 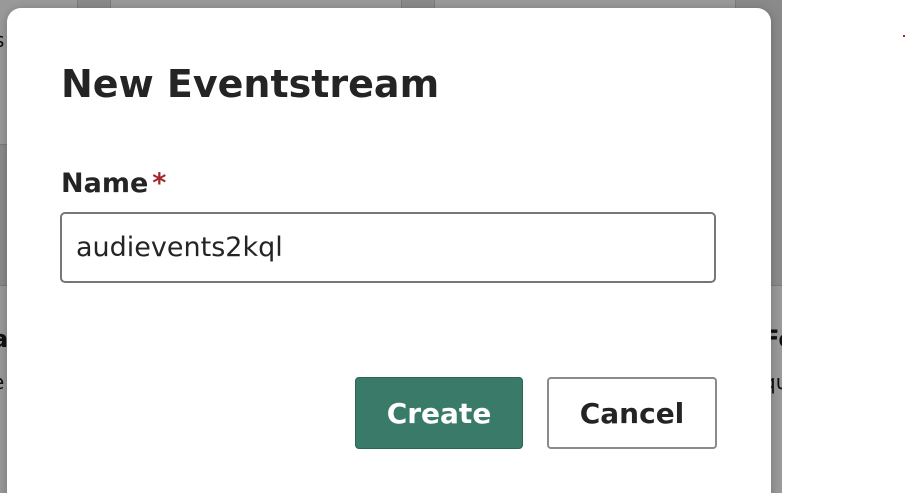 I want to click on name-field-label: Name *, so click(x=113, y=183).